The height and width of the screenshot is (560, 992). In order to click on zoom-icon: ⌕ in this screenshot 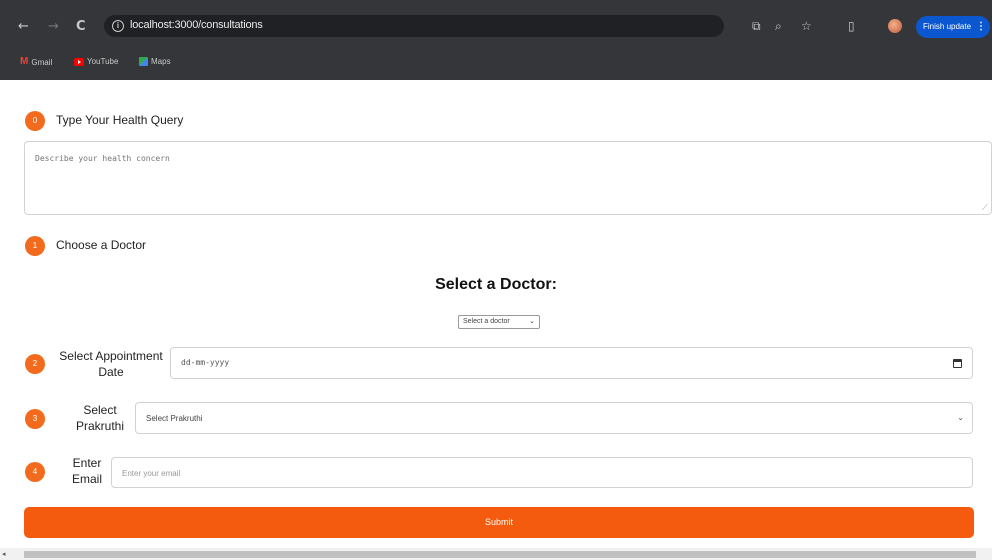, I will do `click(778, 26)`.